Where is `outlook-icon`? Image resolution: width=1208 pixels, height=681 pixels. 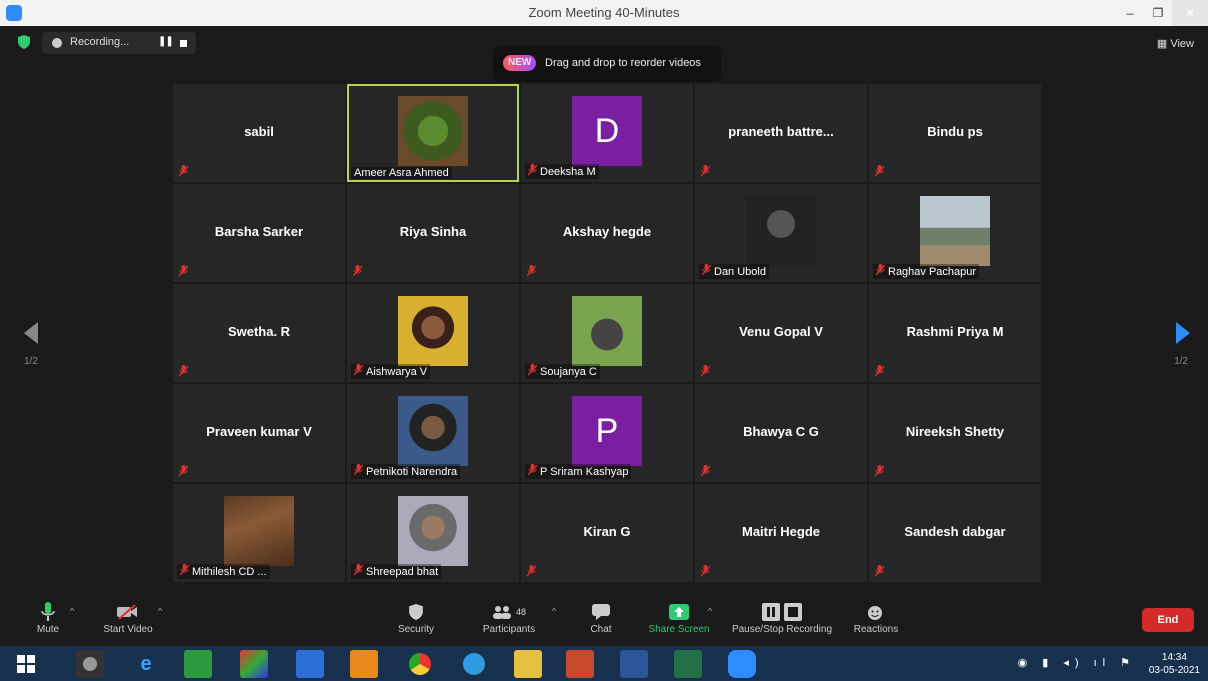
outlook-icon is located at coordinates (364, 664).